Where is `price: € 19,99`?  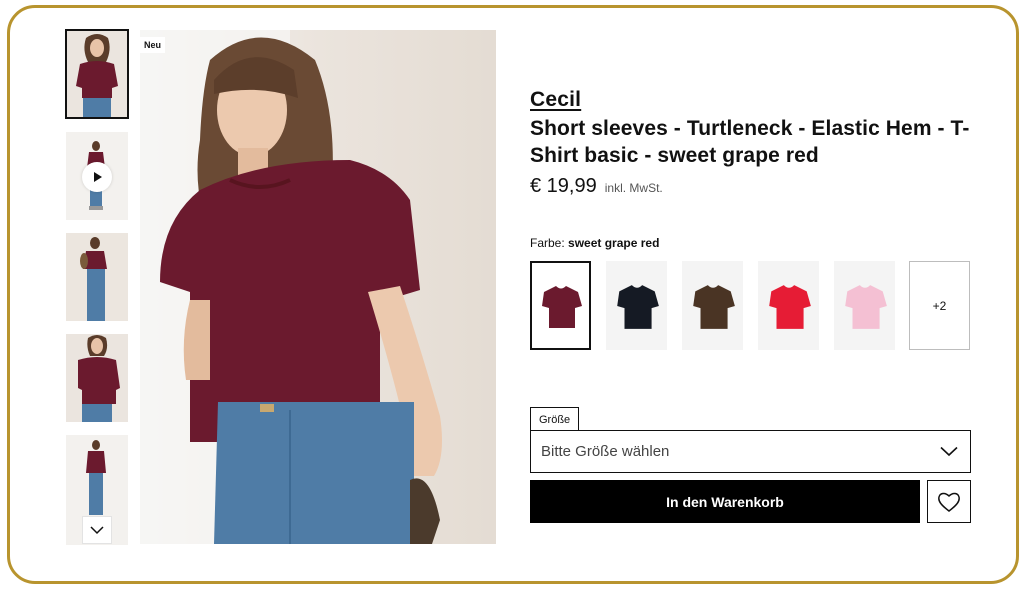 price: € 19,99 is located at coordinates (563, 186).